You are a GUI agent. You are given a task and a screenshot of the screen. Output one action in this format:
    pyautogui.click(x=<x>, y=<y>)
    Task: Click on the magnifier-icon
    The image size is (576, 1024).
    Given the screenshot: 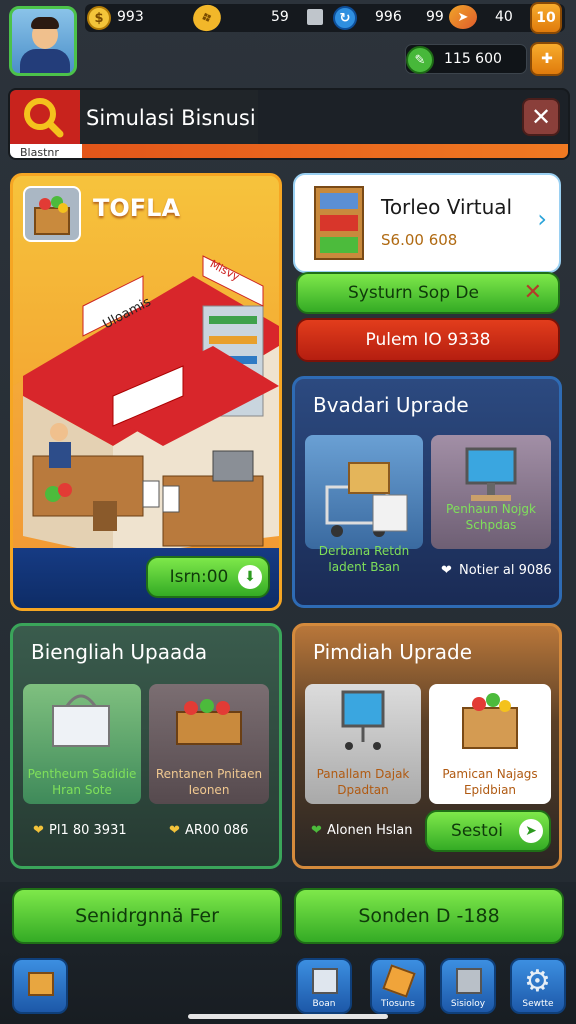 What is the action you would take?
    pyautogui.click(x=44, y=118)
    